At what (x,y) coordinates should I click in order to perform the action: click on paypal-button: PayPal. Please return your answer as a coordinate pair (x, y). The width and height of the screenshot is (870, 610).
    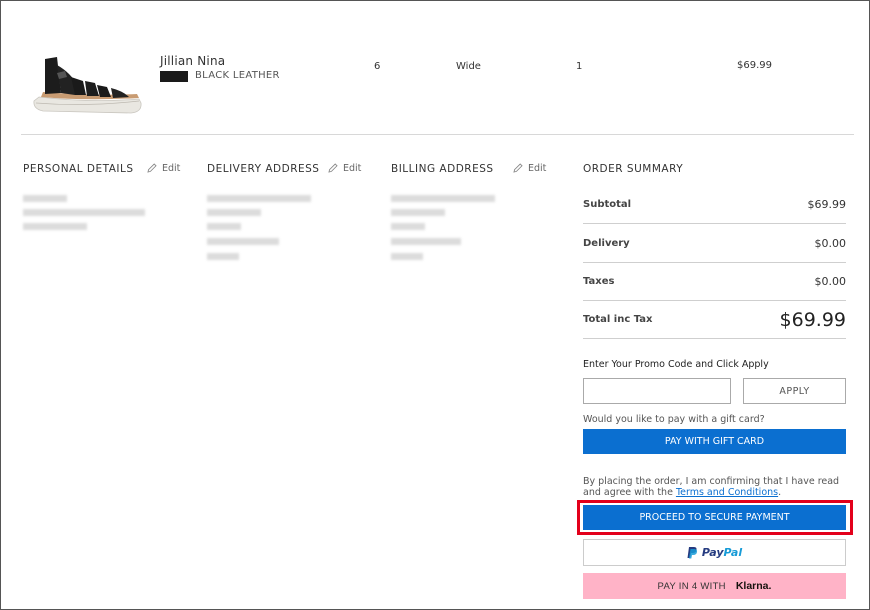
    Looking at the image, I should click on (714, 552).